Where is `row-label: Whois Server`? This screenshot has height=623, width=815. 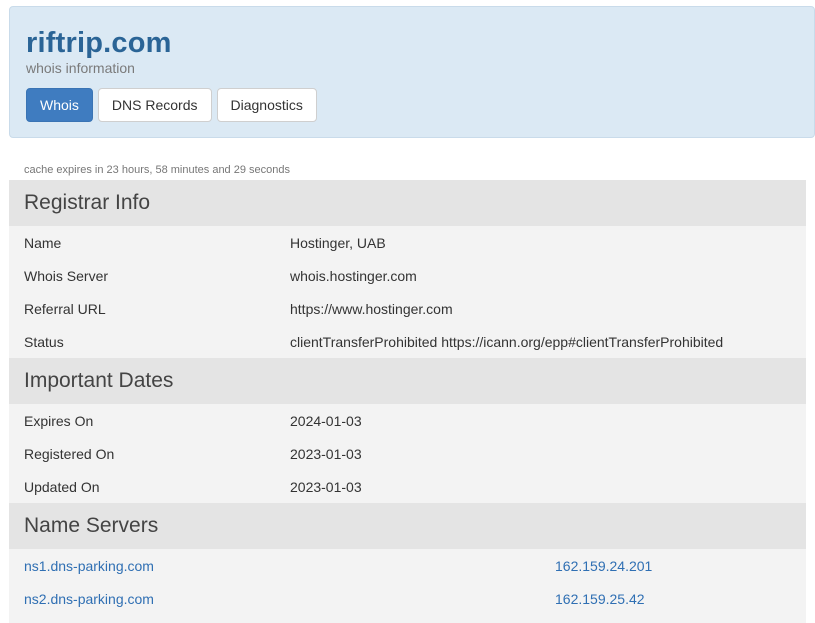 row-label: Whois Server is located at coordinates (66, 275).